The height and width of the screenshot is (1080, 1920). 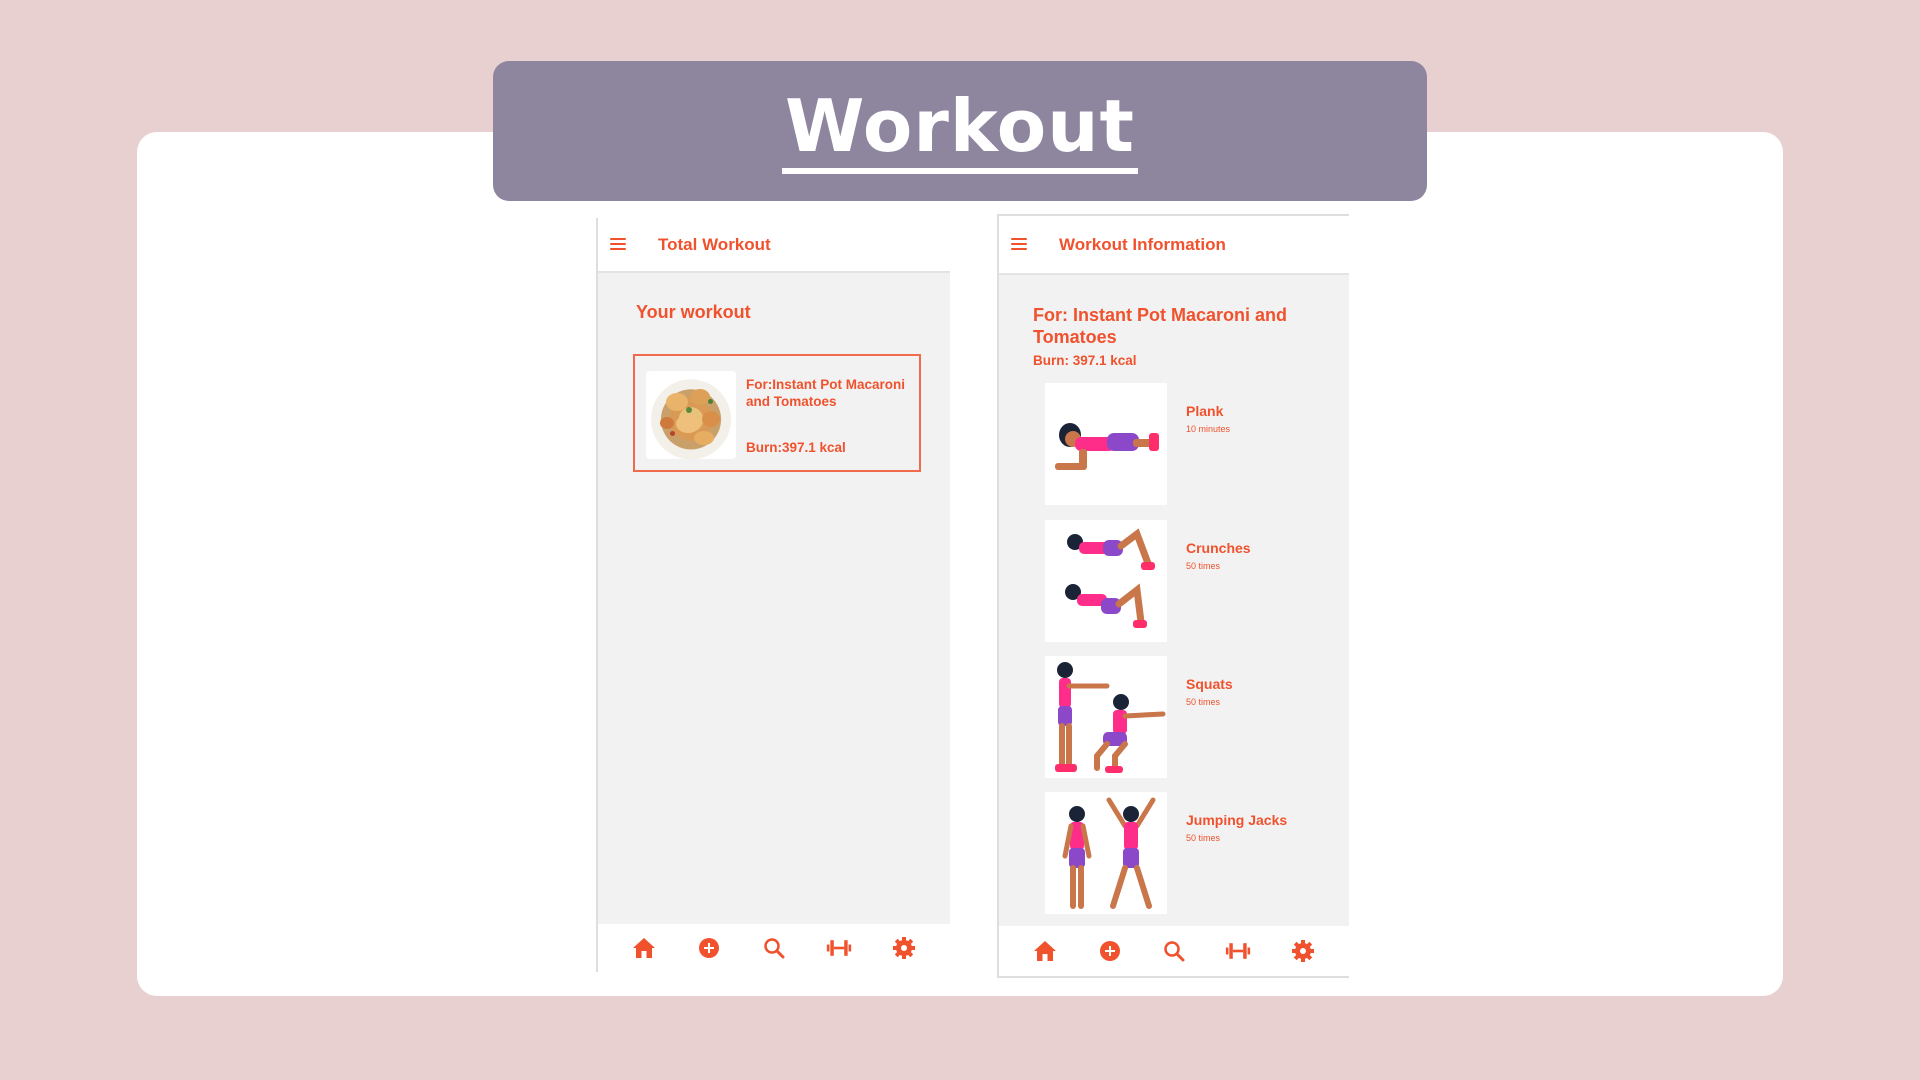 I want to click on top-bar: Workout Information, so click(x=1174, y=245).